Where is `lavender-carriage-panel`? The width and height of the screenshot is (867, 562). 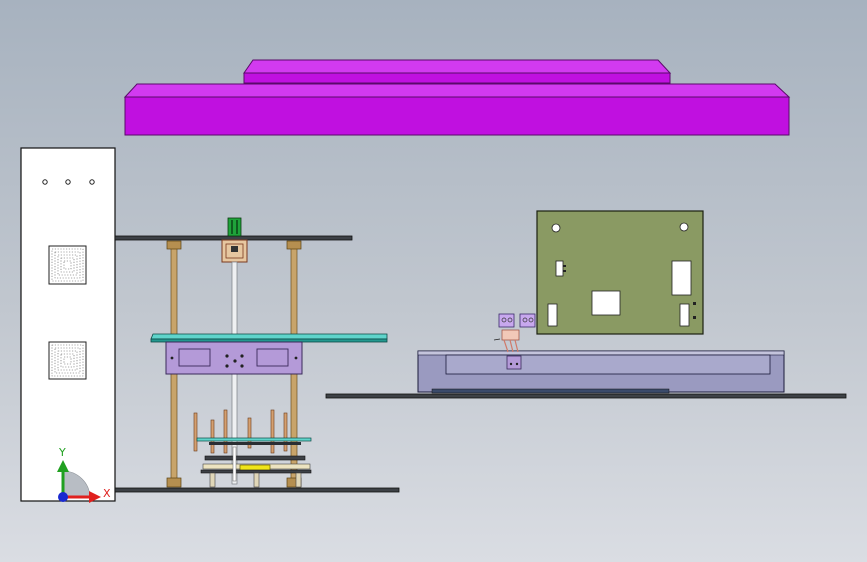 lavender-carriage-panel is located at coordinates (234, 358).